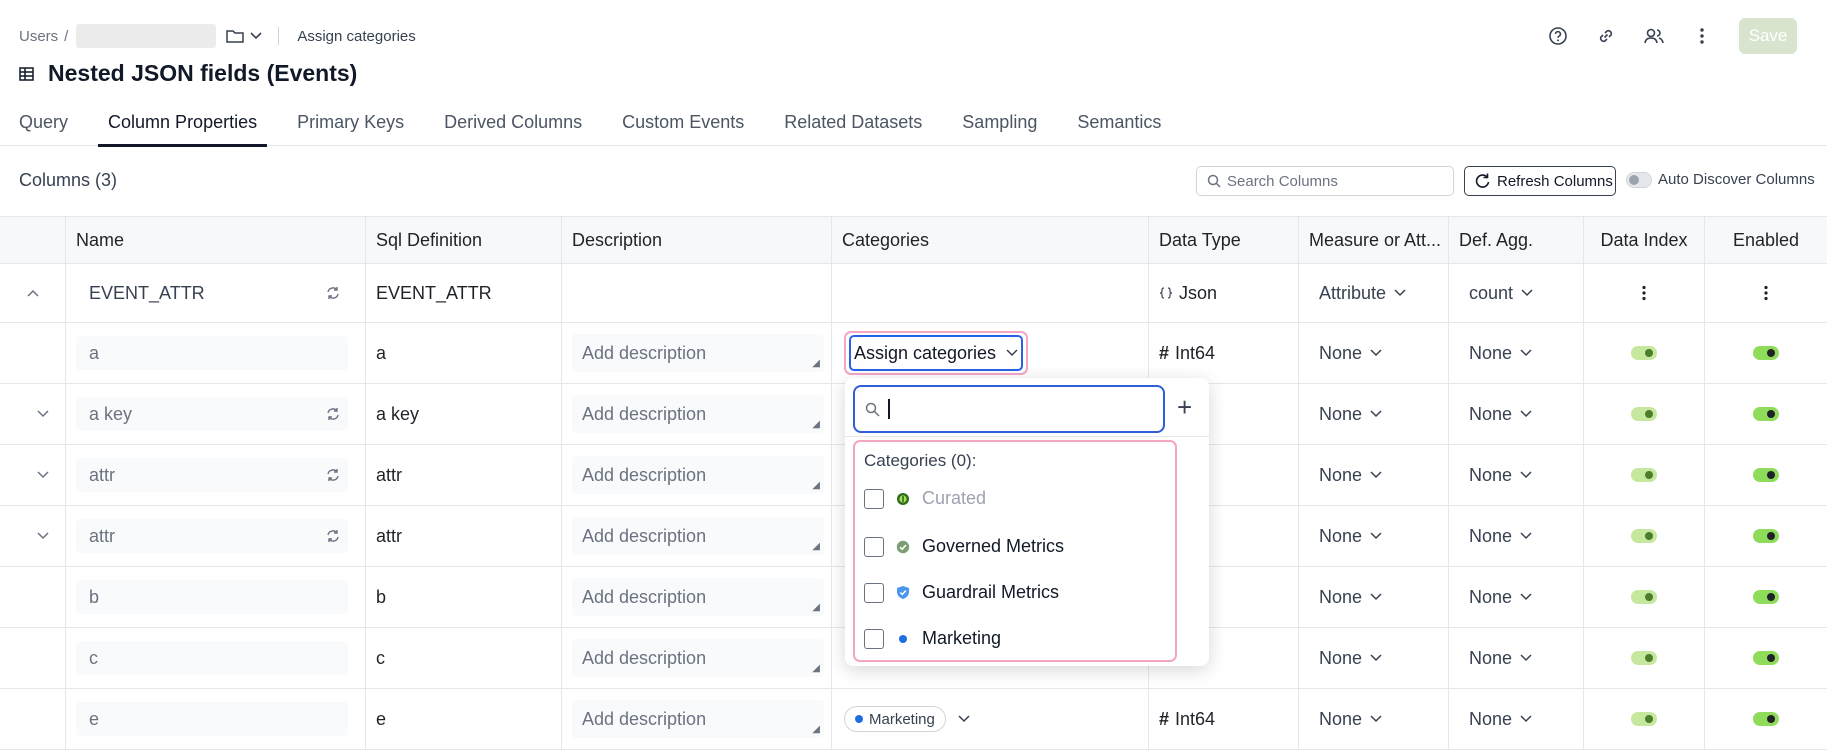 This screenshot has width=1827, height=755. Describe the element at coordinates (990, 240) in the screenshot. I see `header-categories: Categories` at that location.